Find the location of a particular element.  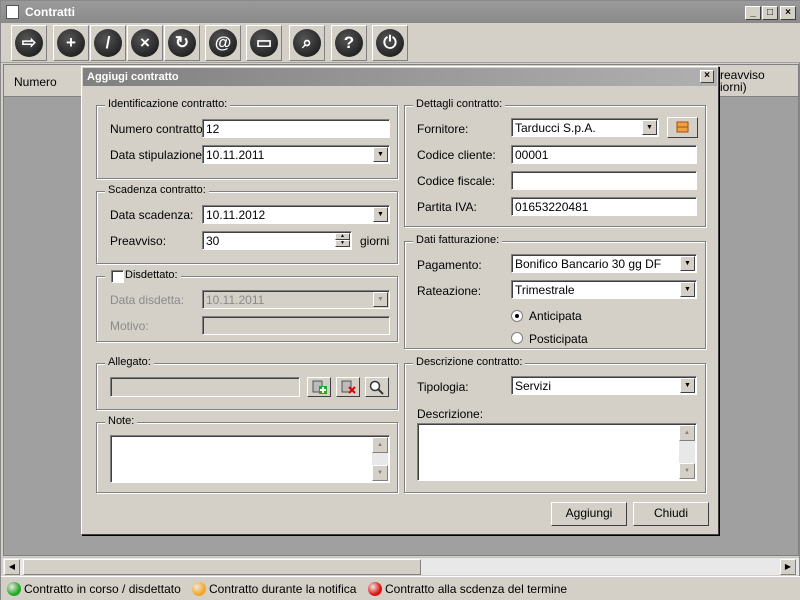

email-button: @ is located at coordinates (223, 43).